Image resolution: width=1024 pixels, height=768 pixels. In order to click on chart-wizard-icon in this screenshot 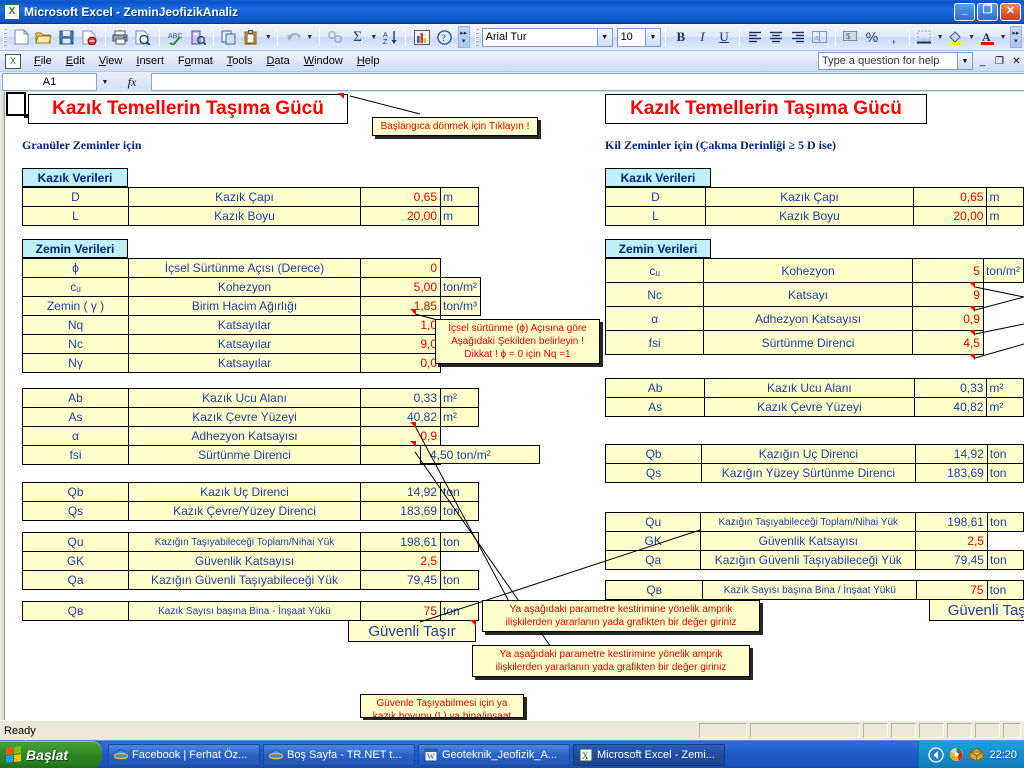, I will do `click(421, 37)`.